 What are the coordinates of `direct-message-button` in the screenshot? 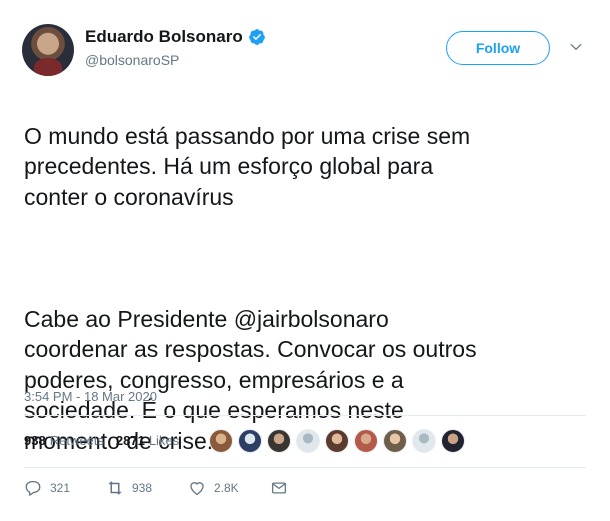 It's located at (279, 488).